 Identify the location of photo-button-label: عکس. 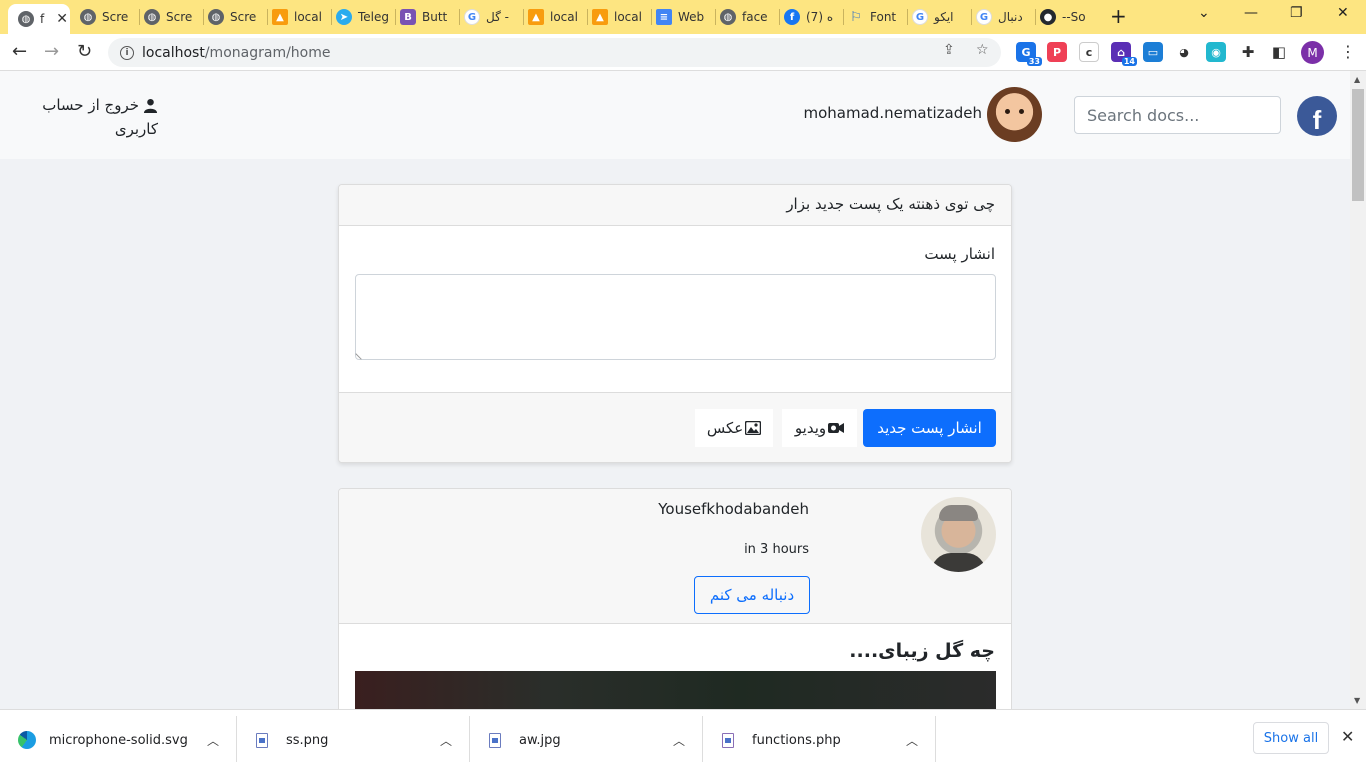
(725, 428).